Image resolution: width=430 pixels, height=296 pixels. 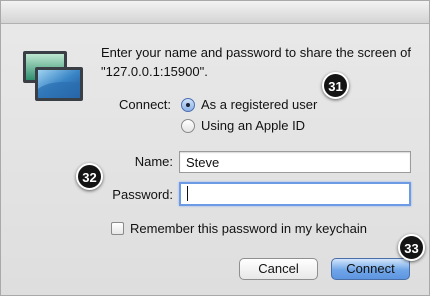 What do you see at coordinates (188, 104) in the screenshot?
I see `radio-button-selected` at bounding box center [188, 104].